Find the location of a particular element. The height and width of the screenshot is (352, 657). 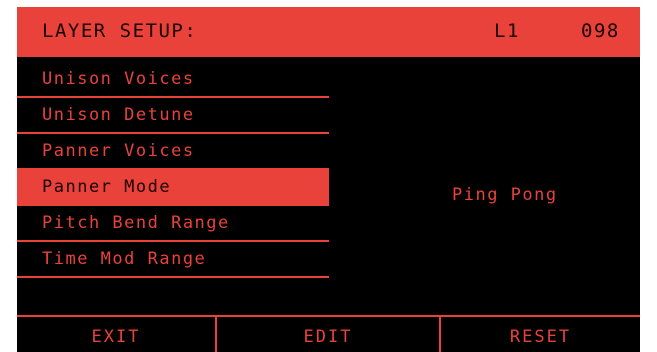

menu-item-label: Panner Mode is located at coordinates (107, 187).